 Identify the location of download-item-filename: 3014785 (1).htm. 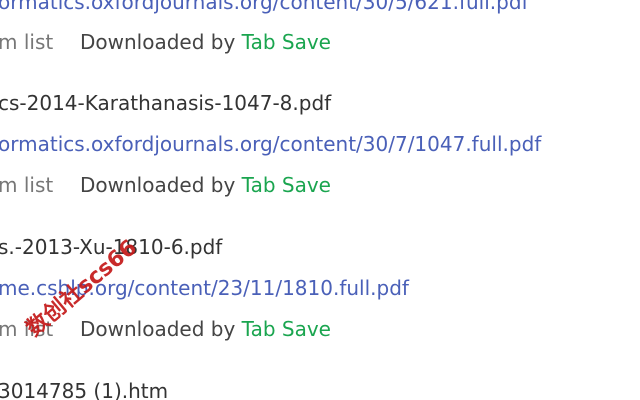
(84, 389).